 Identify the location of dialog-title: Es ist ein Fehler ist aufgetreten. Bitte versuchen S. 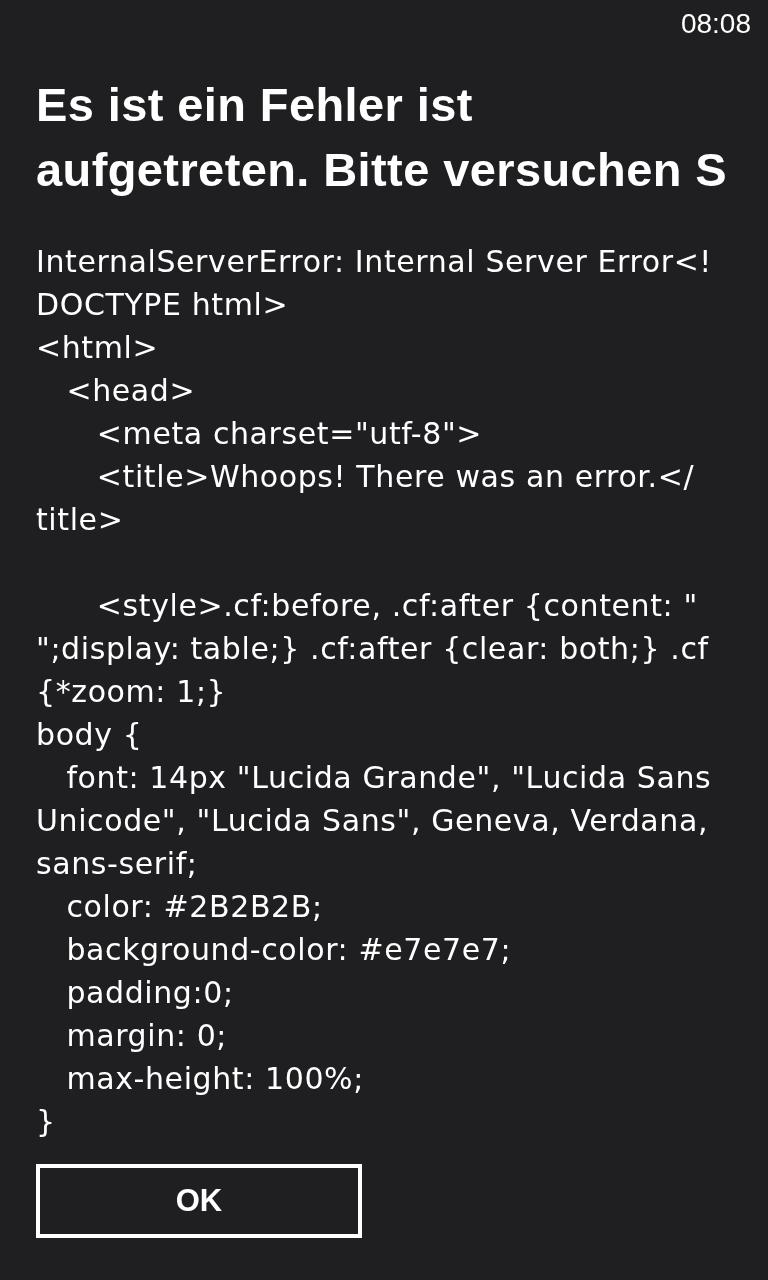
(382, 137).